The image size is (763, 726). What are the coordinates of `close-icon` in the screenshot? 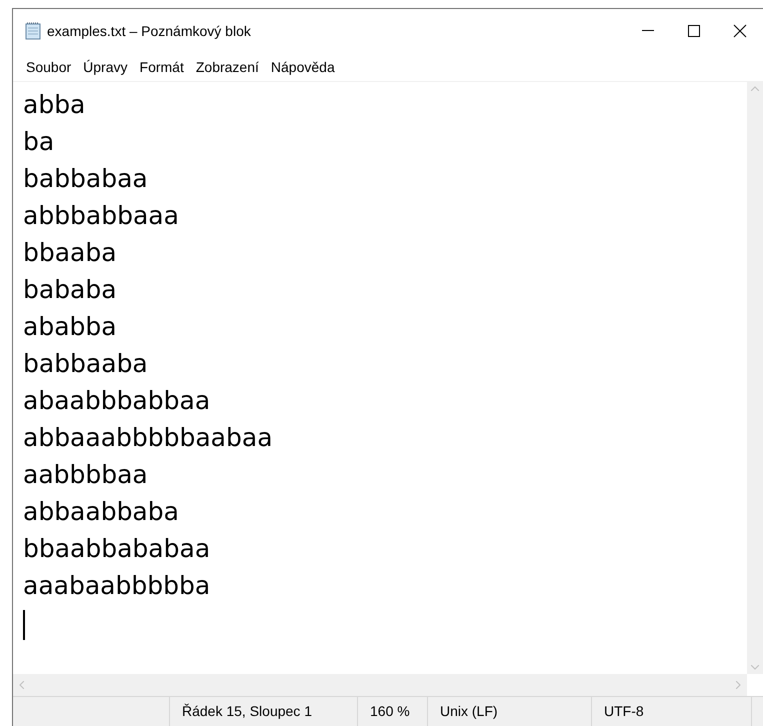 It's located at (740, 31).